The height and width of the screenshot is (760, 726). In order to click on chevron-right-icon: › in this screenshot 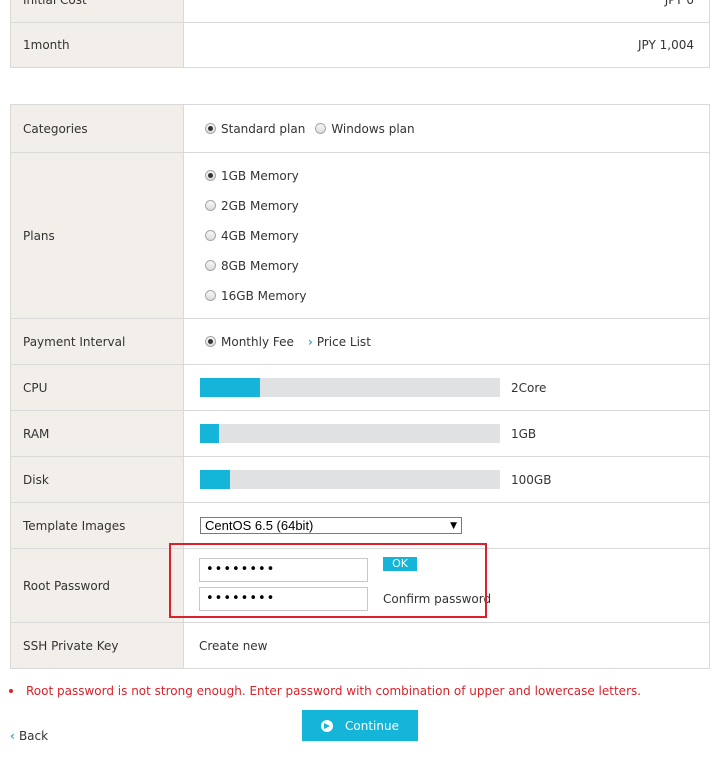, I will do `click(310, 341)`.